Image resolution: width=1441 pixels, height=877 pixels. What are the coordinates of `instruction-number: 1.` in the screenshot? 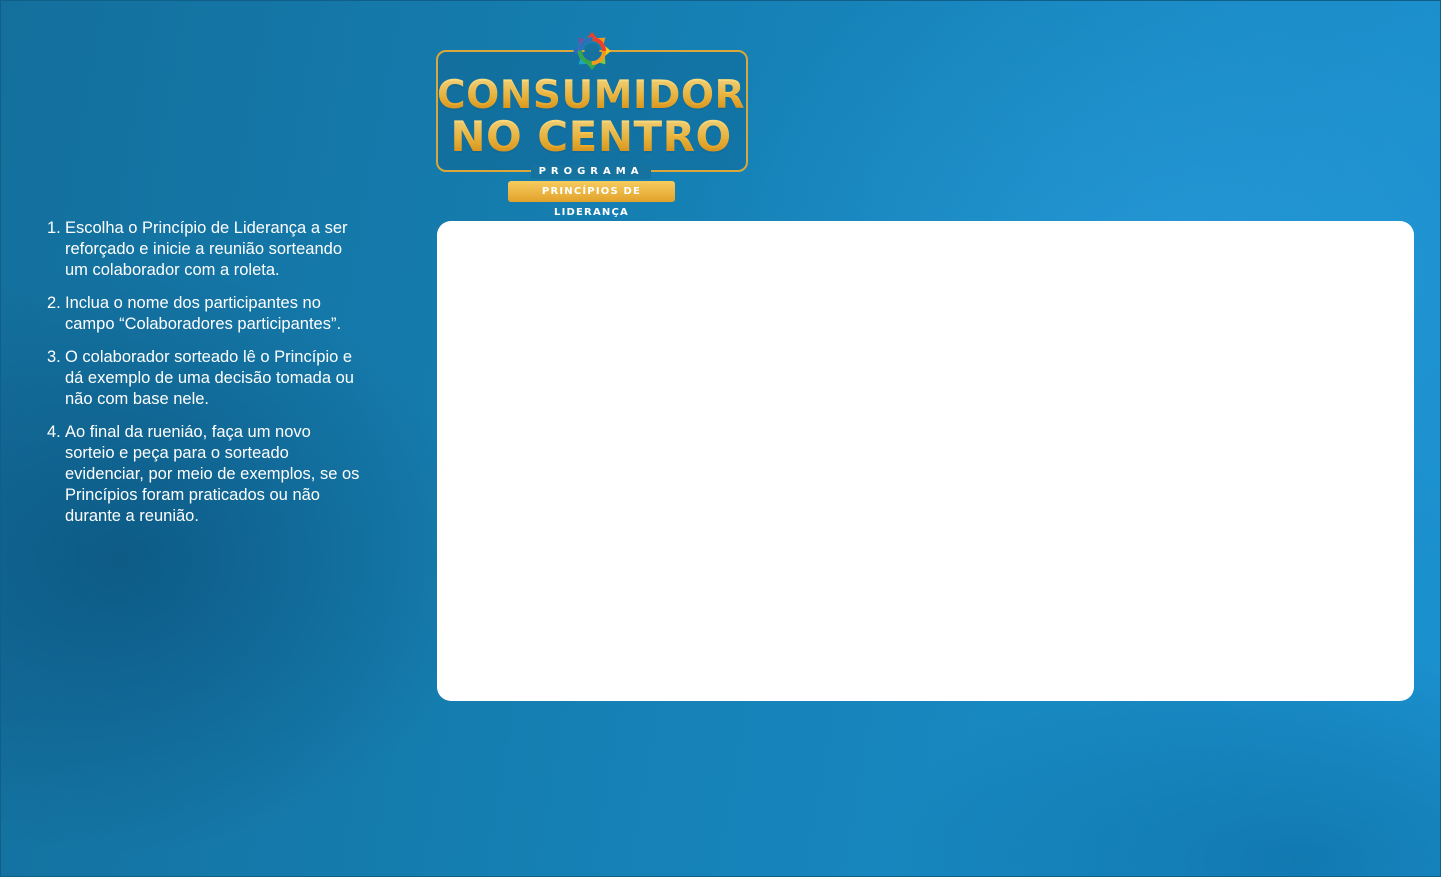 It's located at (54, 228).